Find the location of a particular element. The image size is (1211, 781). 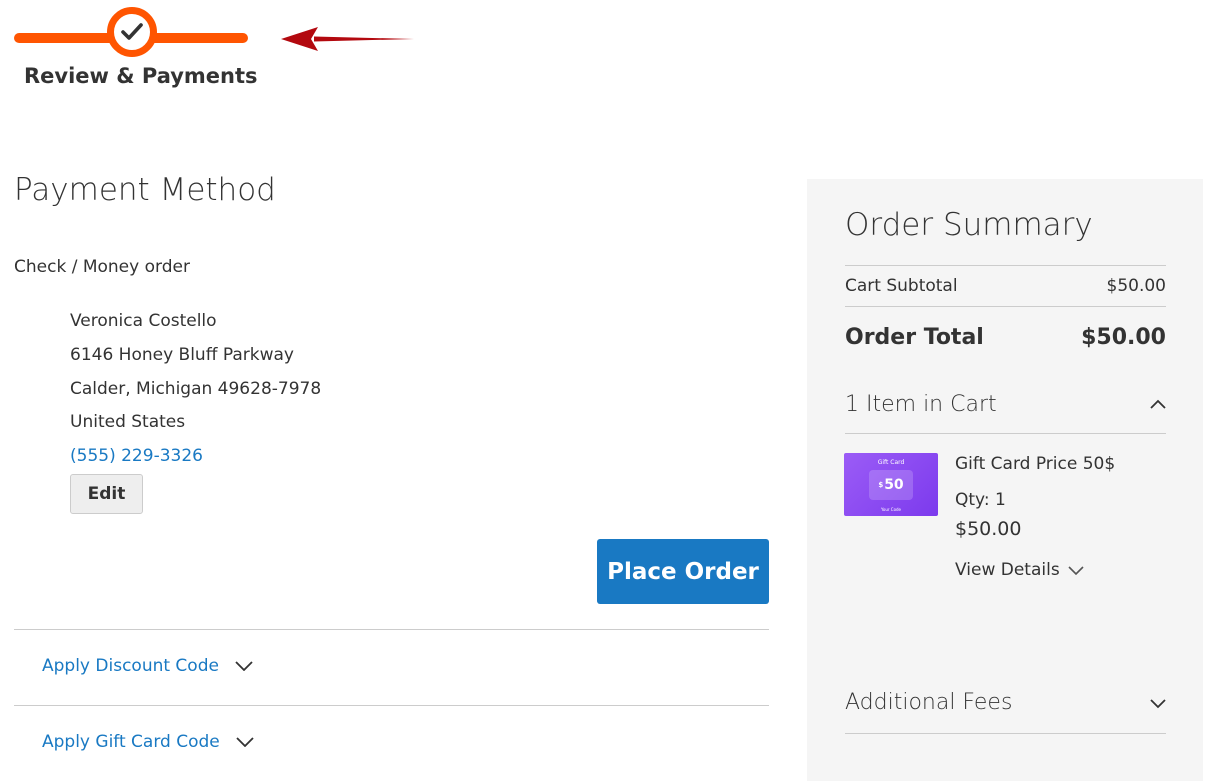

place-order-button: Place Order is located at coordinates (683, 571).